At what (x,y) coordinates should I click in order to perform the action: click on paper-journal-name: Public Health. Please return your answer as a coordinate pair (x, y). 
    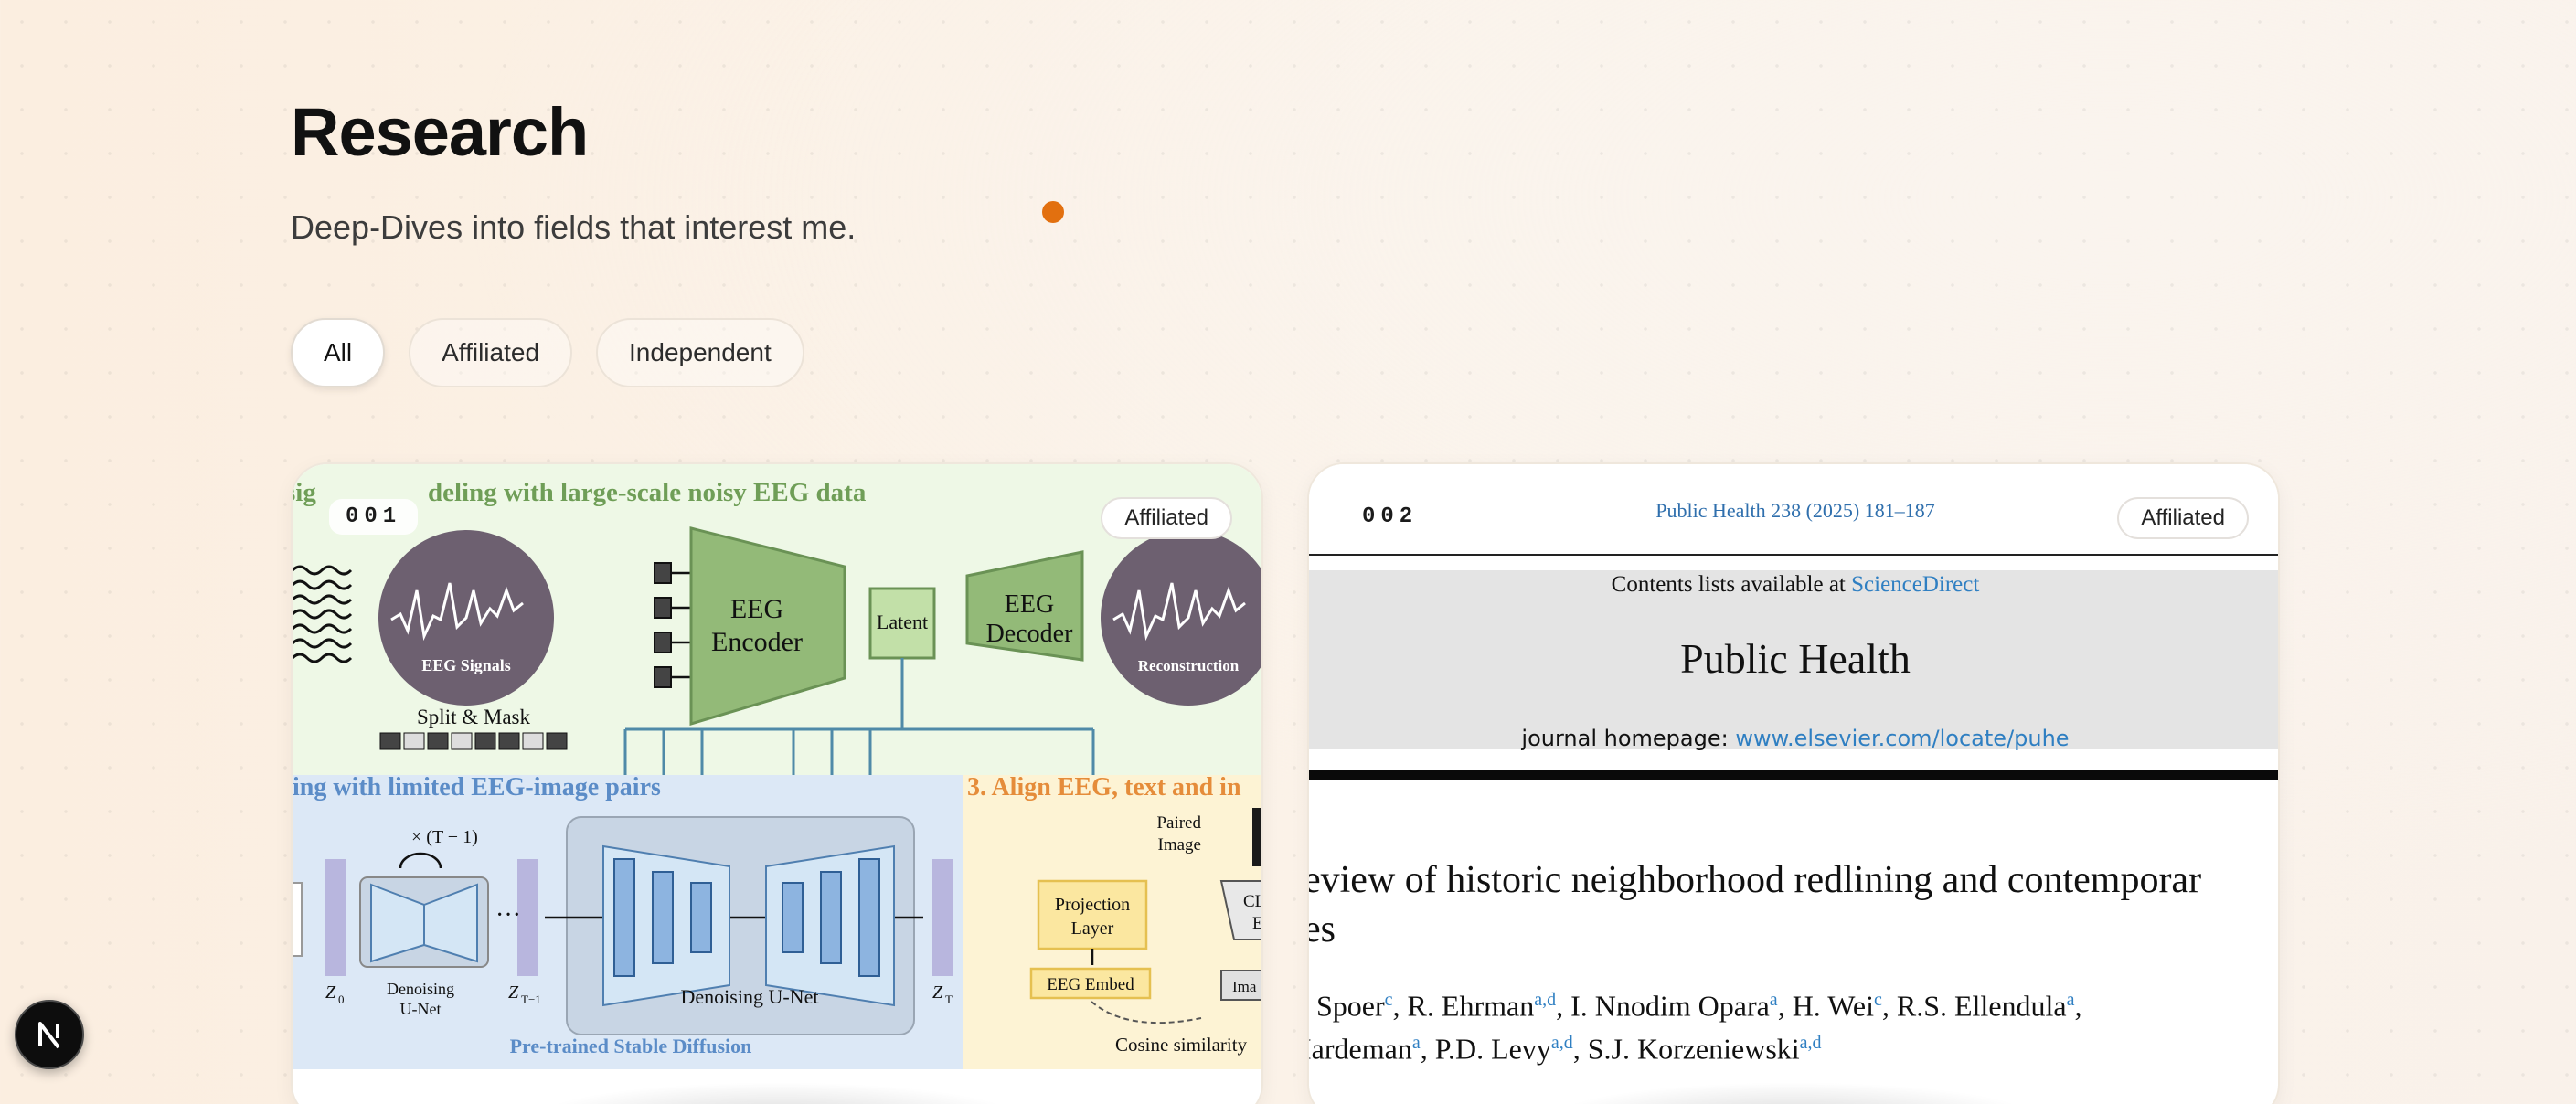
    Looking at the image, I should click on (1795, 658).